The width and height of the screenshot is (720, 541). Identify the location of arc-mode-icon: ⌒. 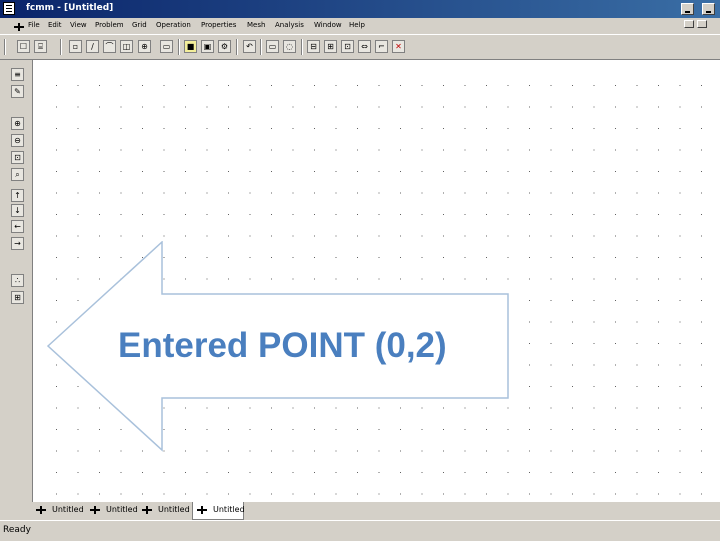
(109, 46).